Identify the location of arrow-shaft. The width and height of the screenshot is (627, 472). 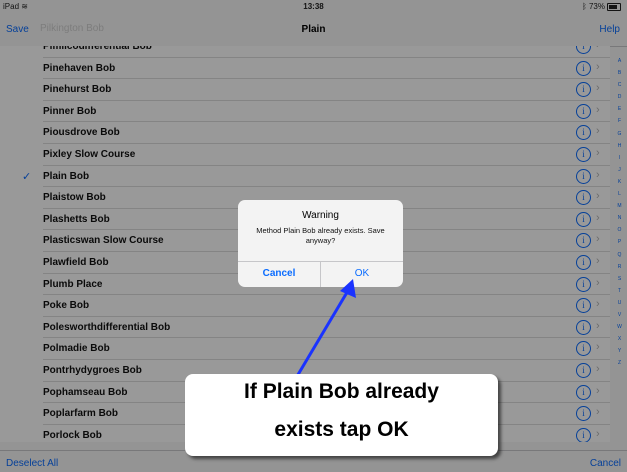
(322, 333).